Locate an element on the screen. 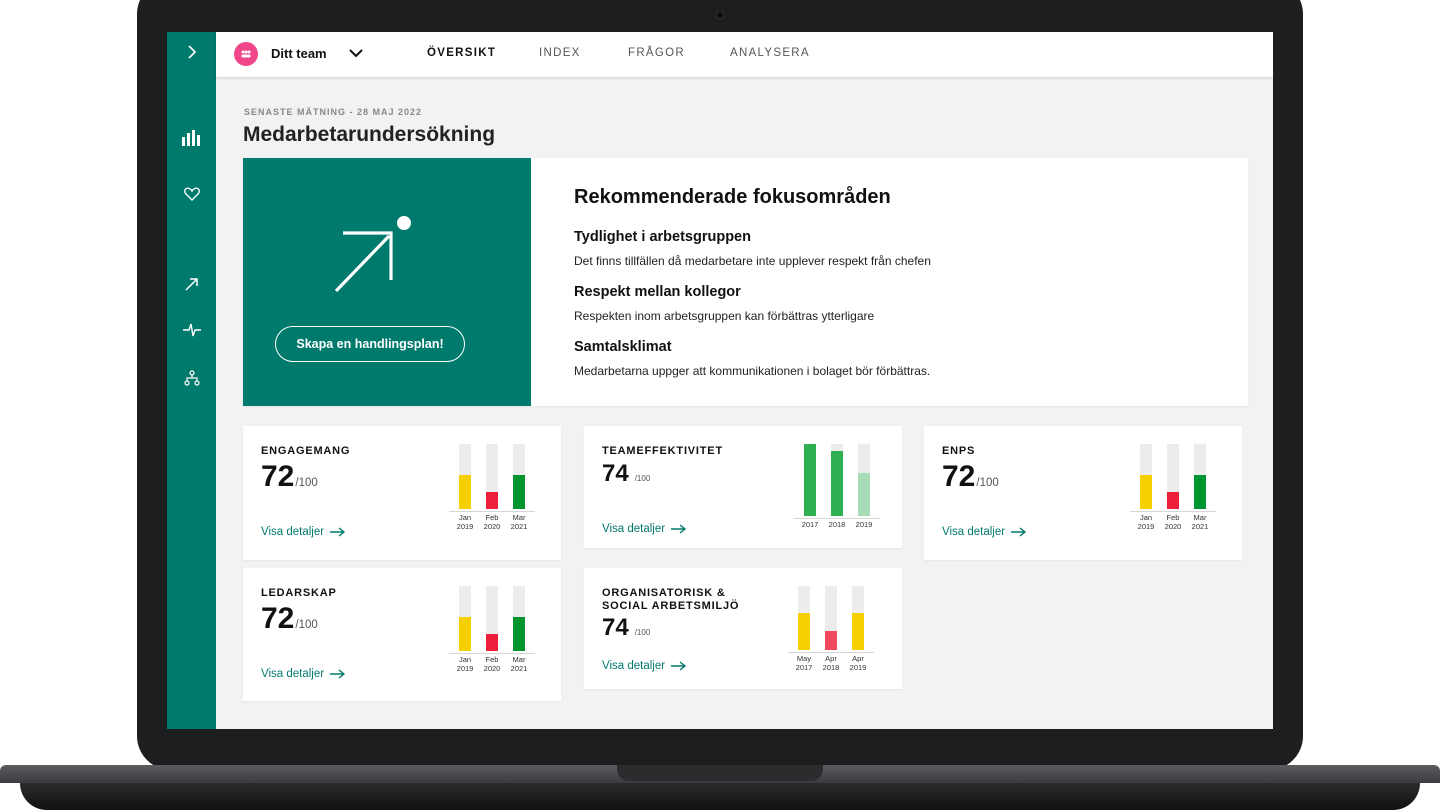 This screenshot has width=1440, height=810. chart-tick-text: Apr is located at coordinates (858, 658).